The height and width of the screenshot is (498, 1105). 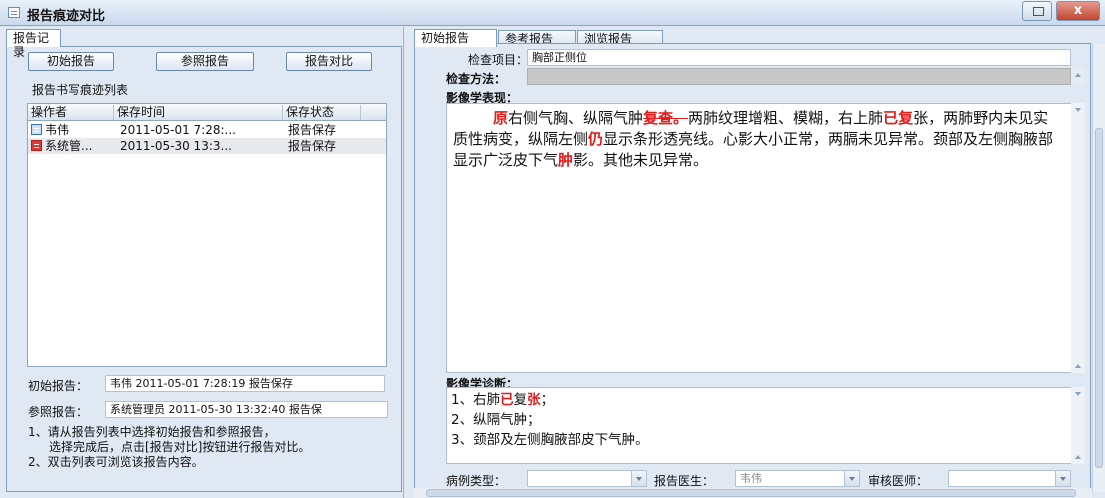 I want to click on panel-horizontal-scrollbar, so click(x=753, y=493).